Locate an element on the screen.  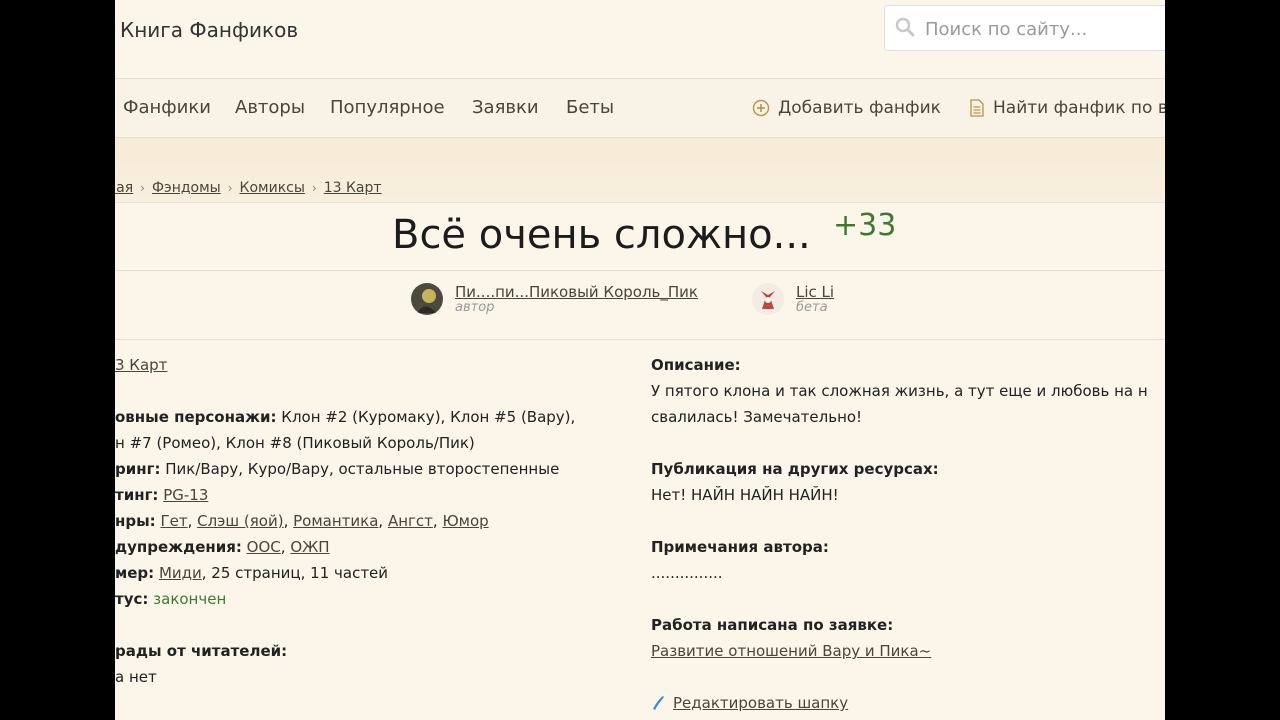
add-fic-label: Добавить фанфик is located at coordinates (859, 108).